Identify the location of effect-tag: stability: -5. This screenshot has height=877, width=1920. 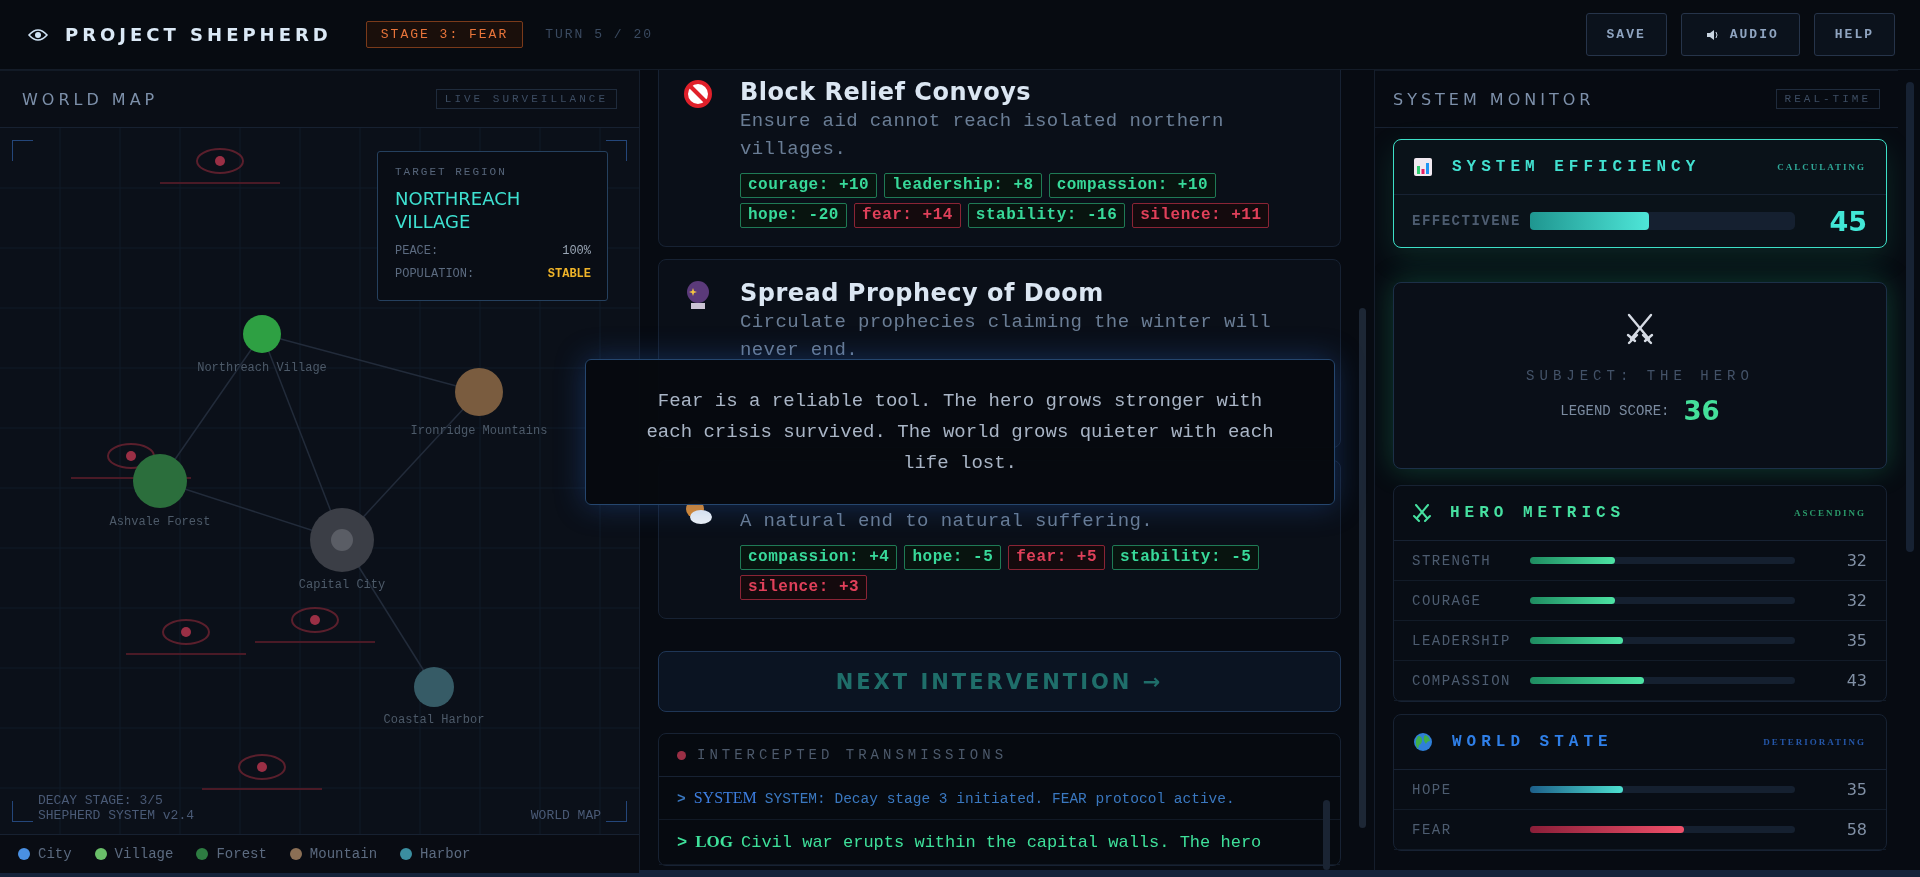
(1186, 557).